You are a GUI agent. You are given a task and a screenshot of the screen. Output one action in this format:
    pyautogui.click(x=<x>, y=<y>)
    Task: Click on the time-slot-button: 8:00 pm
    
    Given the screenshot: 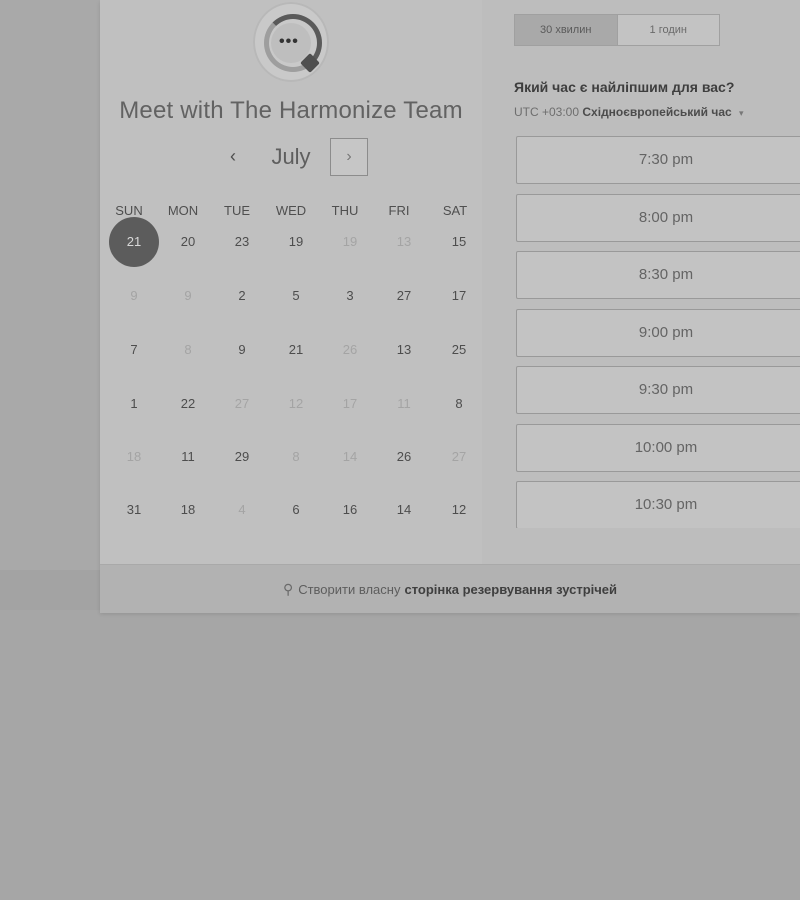 What is the action you would take?
    pyautogui.click(x=658, y=217)
    